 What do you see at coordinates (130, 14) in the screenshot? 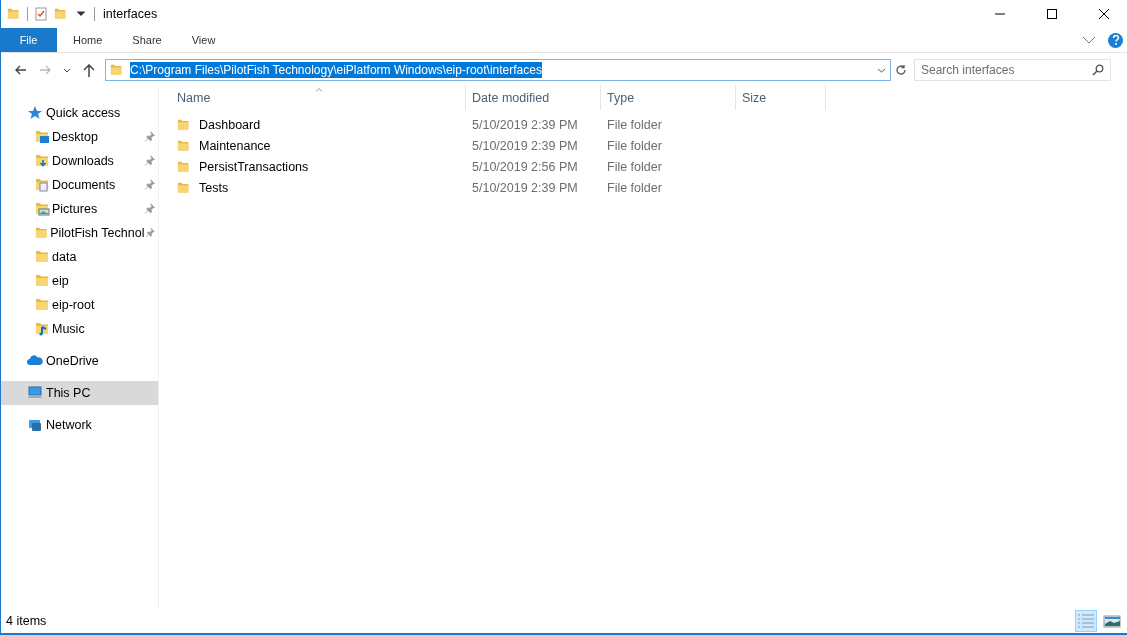
I see `window-title: interfaces` at bounding box center [130, 14].